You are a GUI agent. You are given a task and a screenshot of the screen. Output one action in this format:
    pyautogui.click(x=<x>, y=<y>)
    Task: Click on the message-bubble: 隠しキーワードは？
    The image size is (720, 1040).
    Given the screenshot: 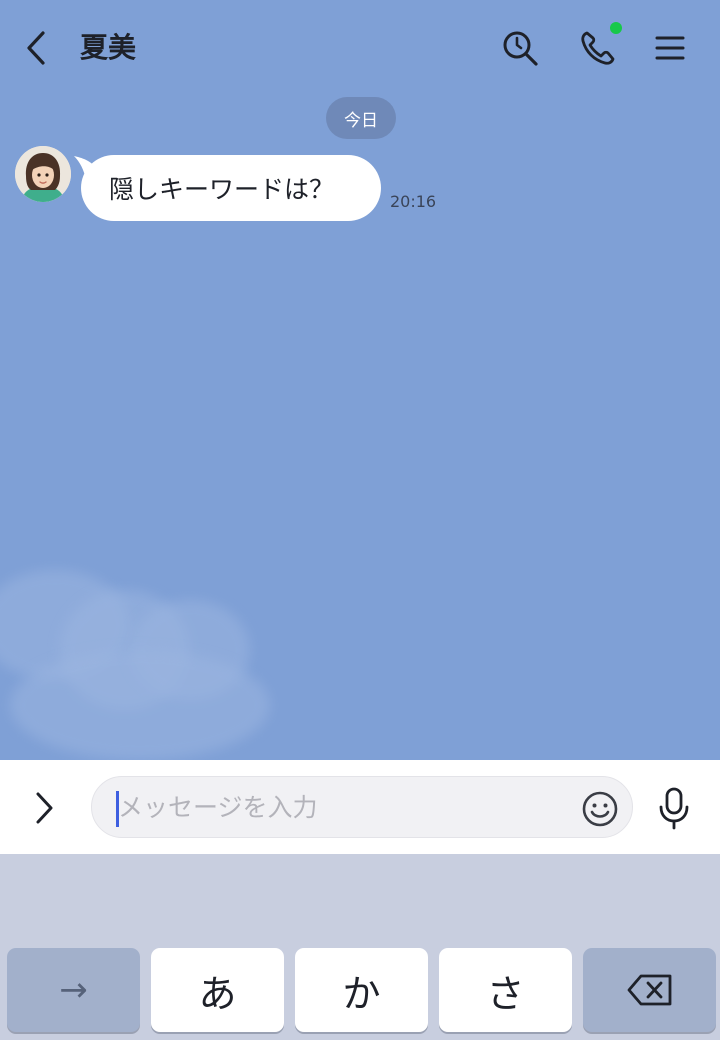 What is the action you would take?
    pyautogui.click(x=231, y=188)
    